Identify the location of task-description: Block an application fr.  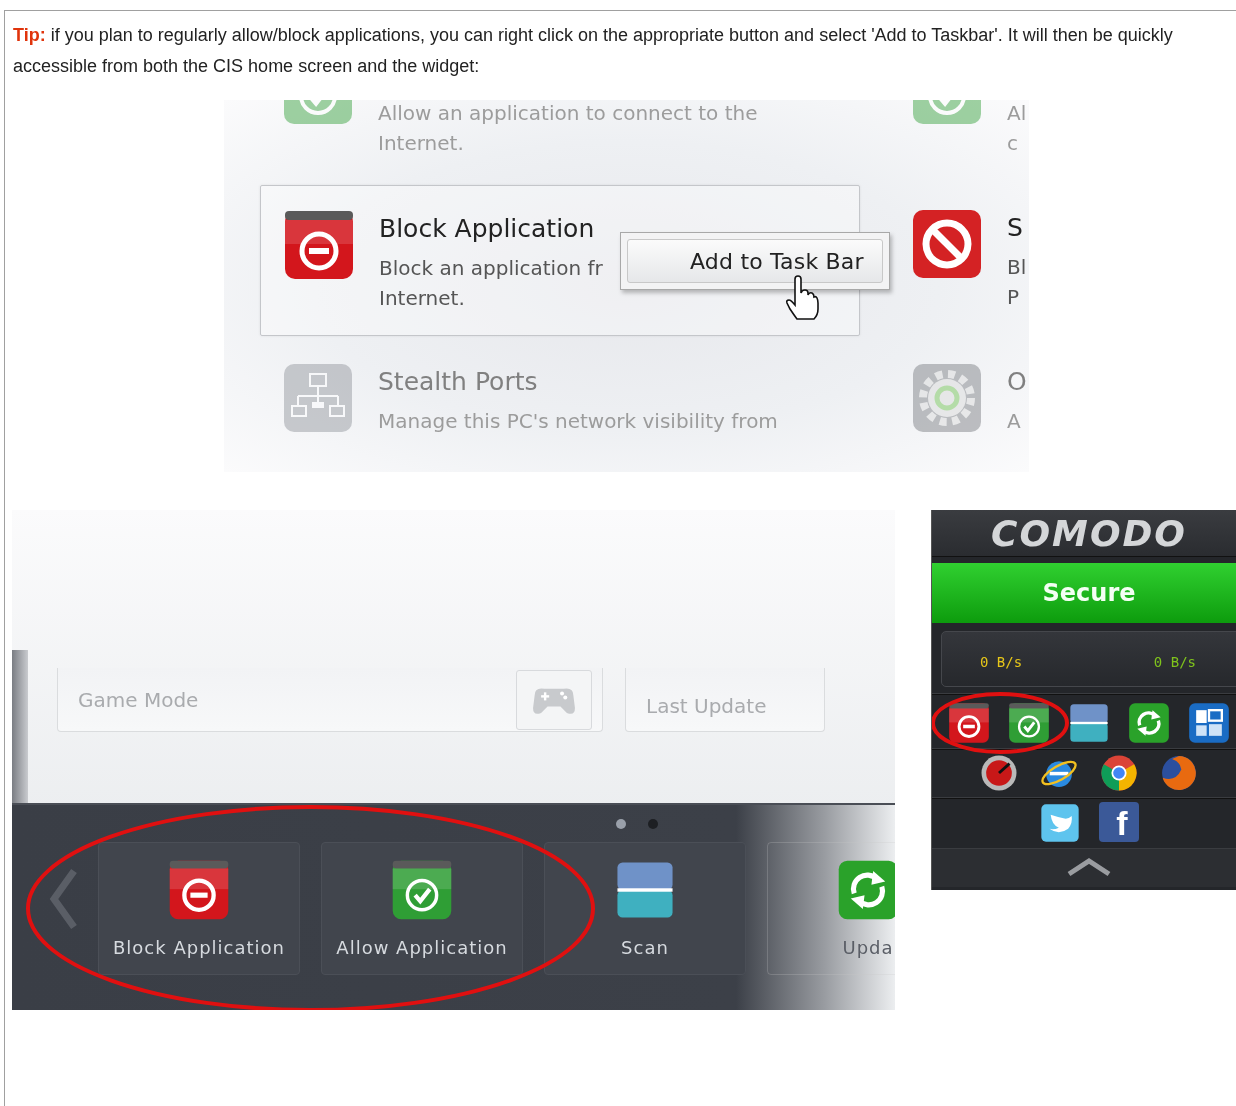
(491, 268).